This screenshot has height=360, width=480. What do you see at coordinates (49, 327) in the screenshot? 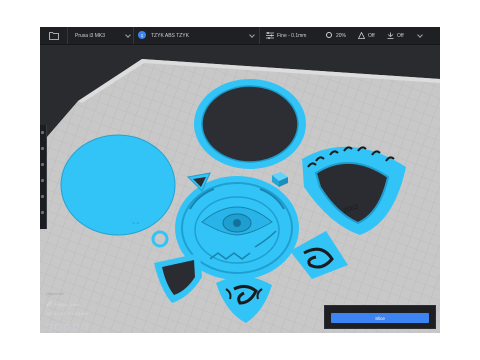
I see `view-cube-icon` at bounding box center [49, 327].